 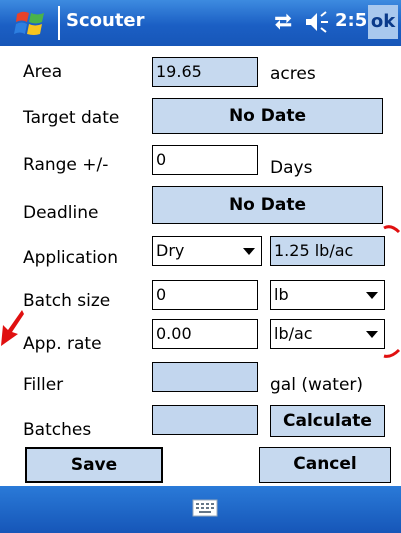 I want to click on filler-unit: gal (water), so click(x=317, y=385).